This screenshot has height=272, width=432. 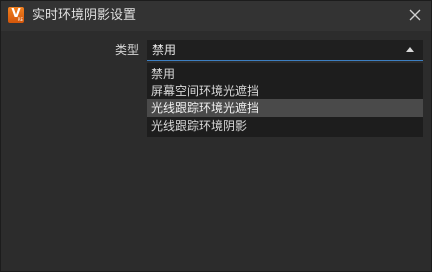 What do you see at coordinates (20, 19) in the screenshot?
I see `app-icon-subtext: RE` at bounding box center [20, 19].